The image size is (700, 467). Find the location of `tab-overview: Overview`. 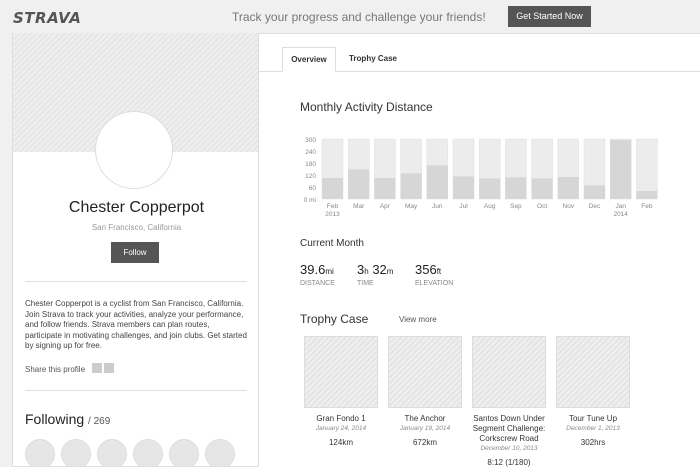

tab-overview: Overview is located at coordinates (309, 59).